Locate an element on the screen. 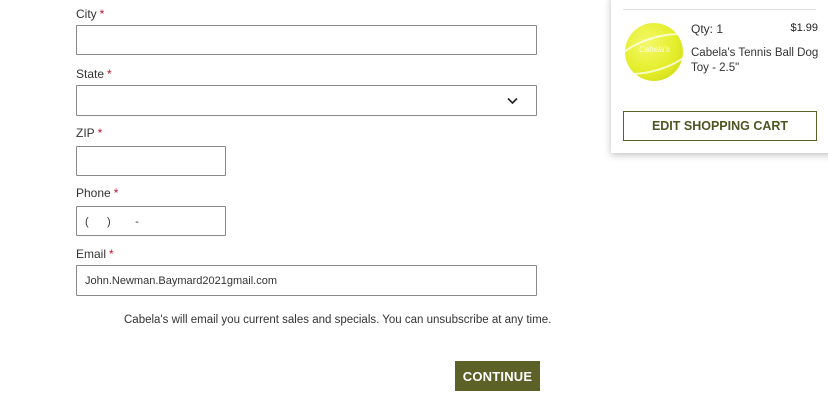 This screenshot has height=406, width=828. zip-label-text: ZIP is located at coordinates (85, 133).